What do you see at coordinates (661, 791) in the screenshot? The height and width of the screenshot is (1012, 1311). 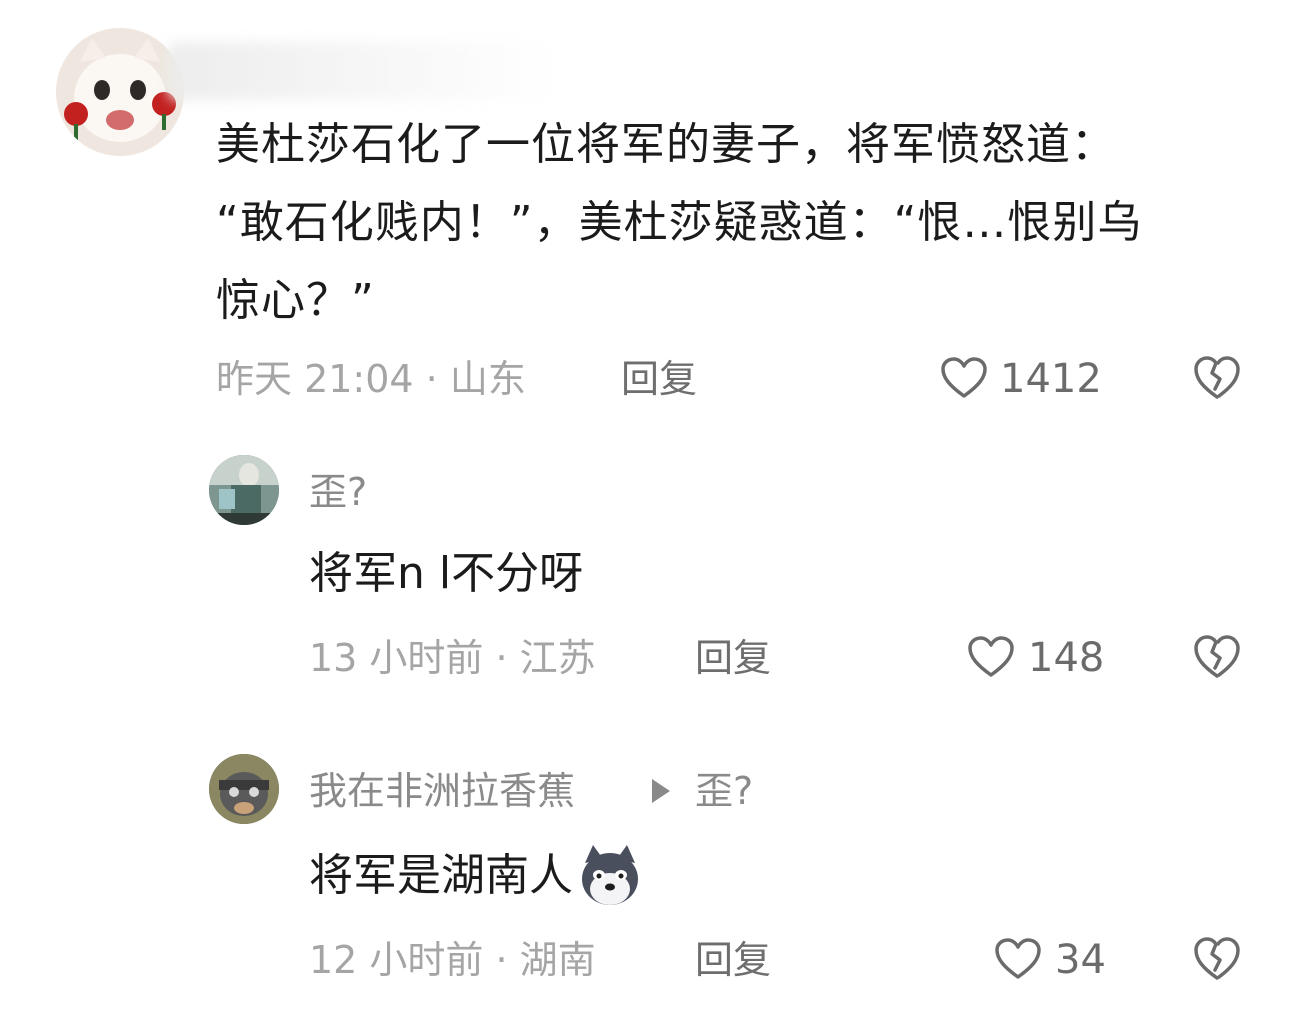 I see `triangle-right-icon` at bounding box center [661, 791].